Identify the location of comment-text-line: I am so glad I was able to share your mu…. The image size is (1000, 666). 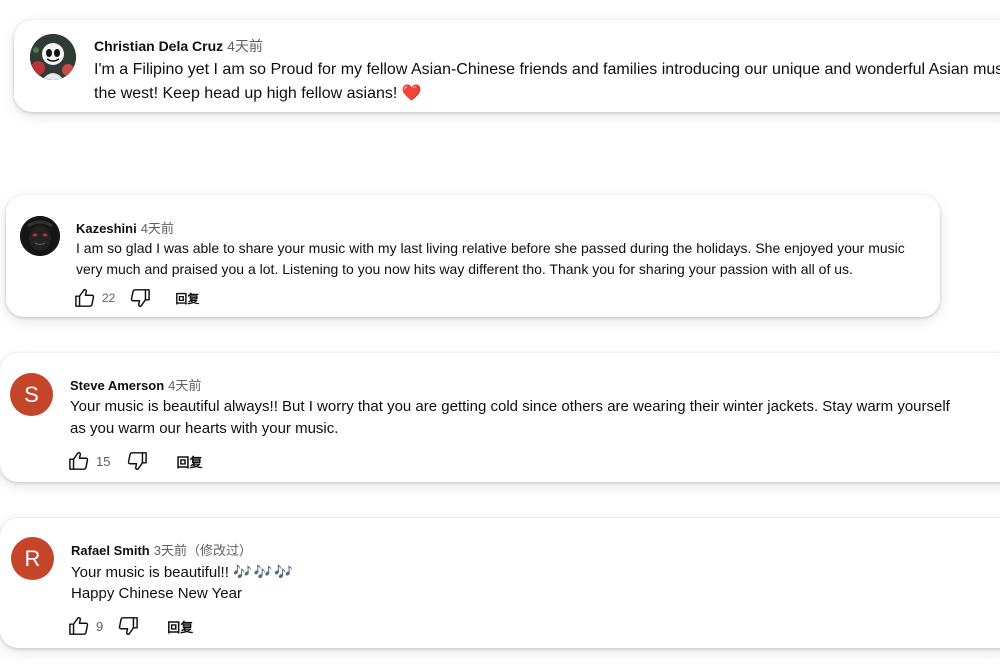
(490, 248).